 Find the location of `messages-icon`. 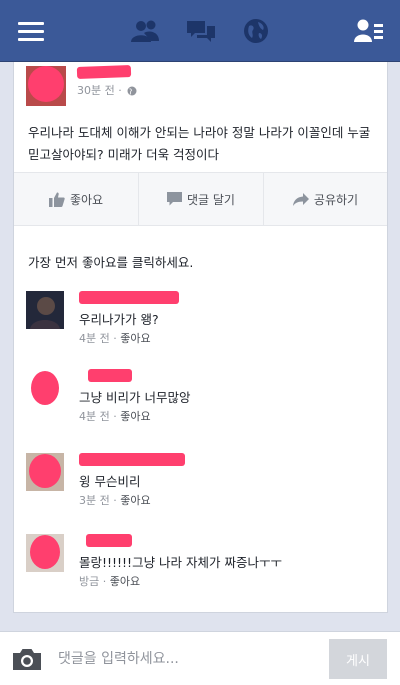

messages-icon is located at coordinates (201, 31).